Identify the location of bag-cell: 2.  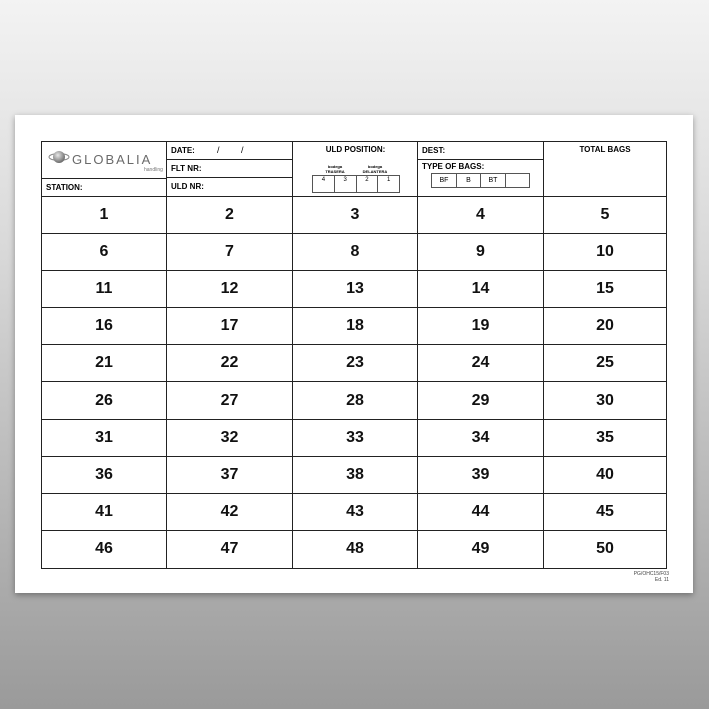
(230, 216).